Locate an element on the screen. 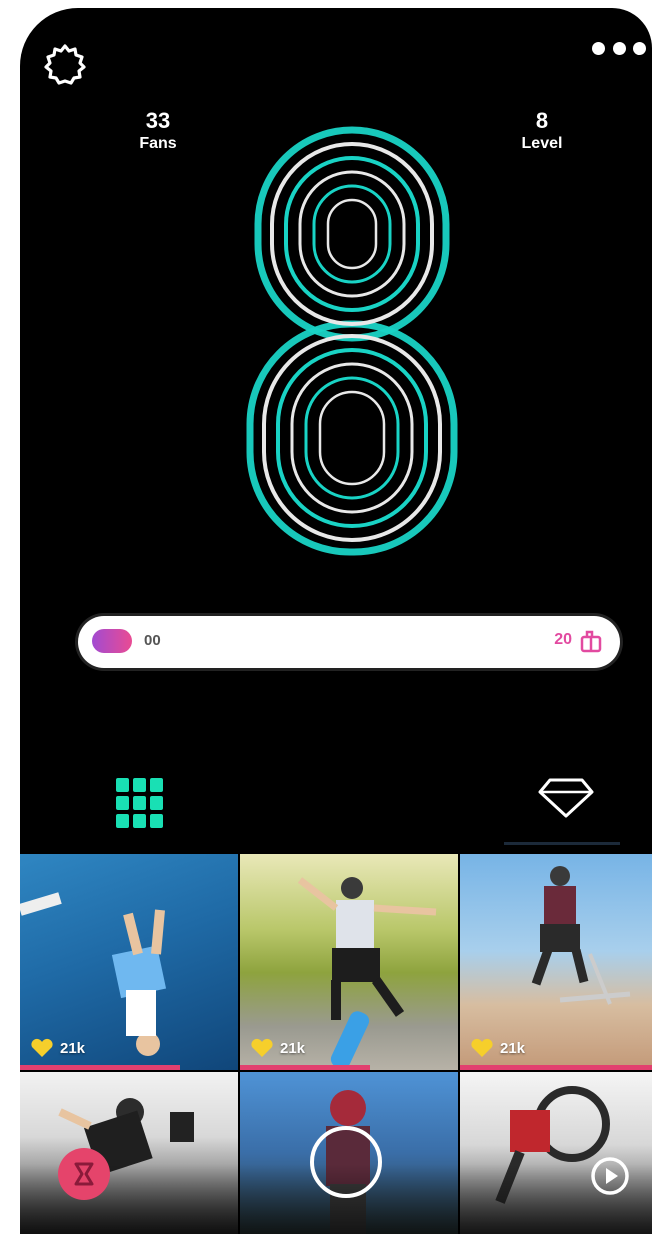 This screenshot has height=1234, width=652. gear-icon is located at coordinates (65, 65).